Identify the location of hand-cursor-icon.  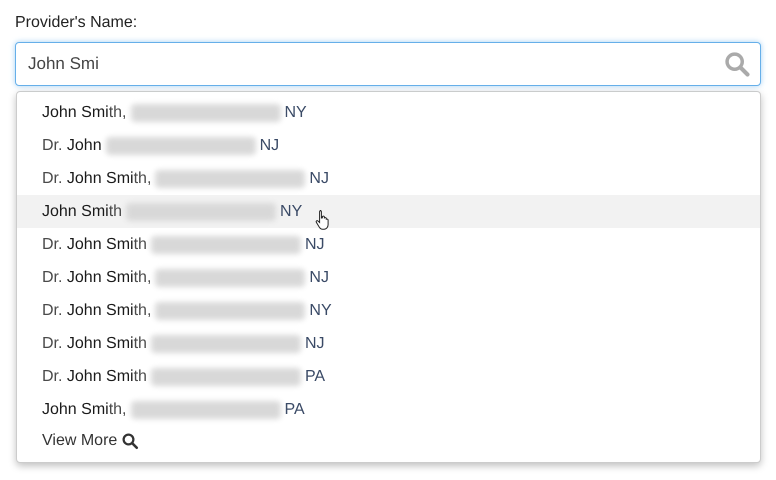
(323, 220).